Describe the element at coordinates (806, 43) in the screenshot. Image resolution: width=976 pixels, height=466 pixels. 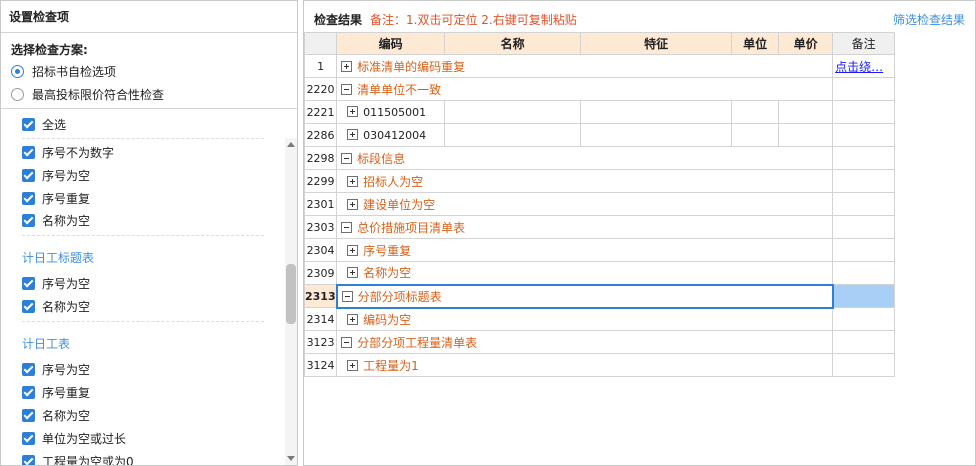
I see `column-header-price: 单价` at that location.